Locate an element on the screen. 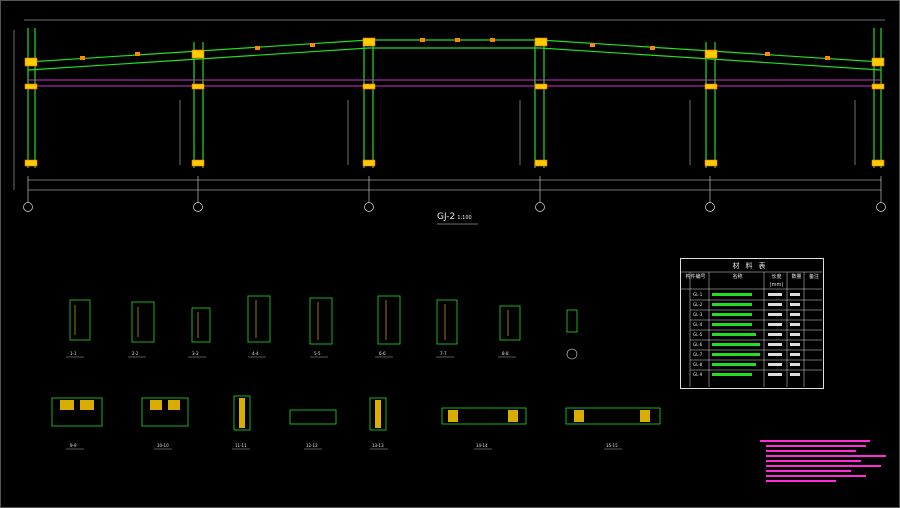 The height and width of the screenshot is (508, 900). section-label: 2-2 is located at coordinates (135, 353).